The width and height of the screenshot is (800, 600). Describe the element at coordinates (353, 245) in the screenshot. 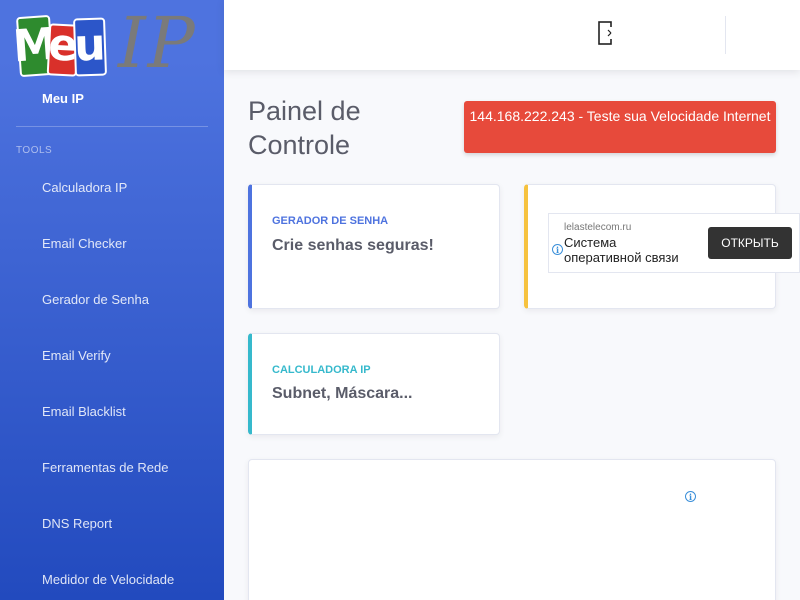

I see `card-value: Crie senhas seguras!` at that location.